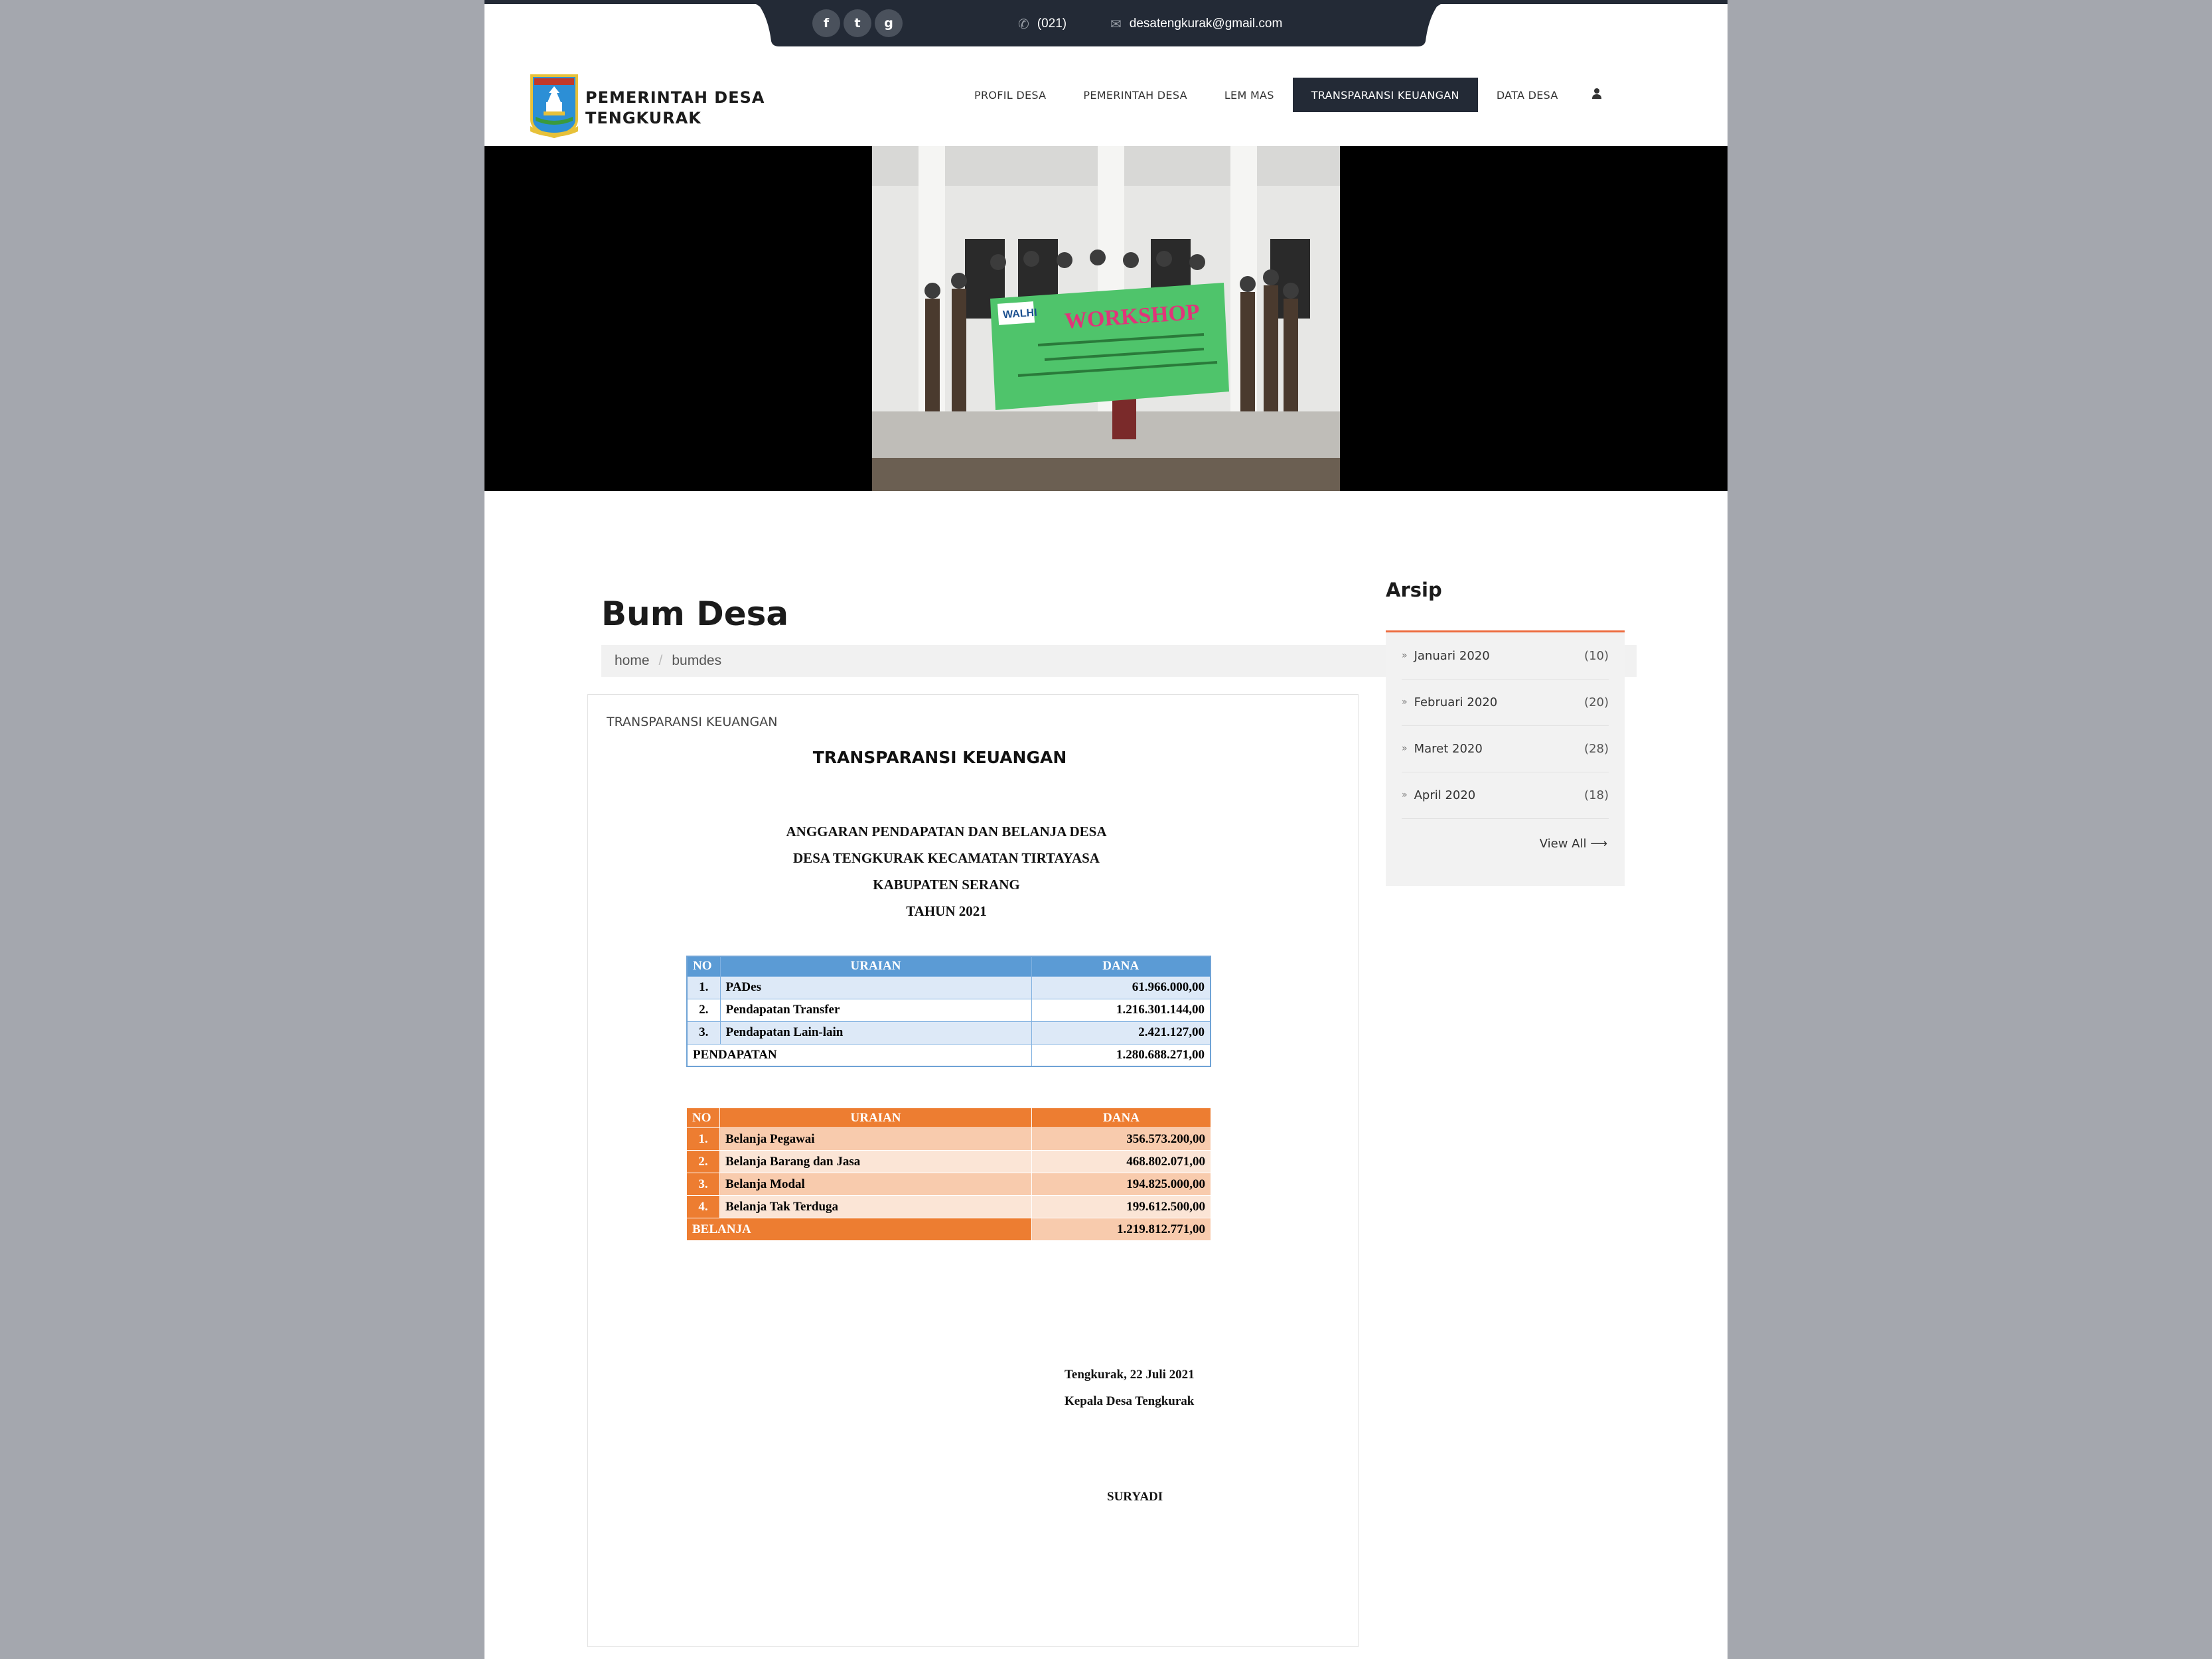  I want to click on row-no: 4., so click(703, 1206).